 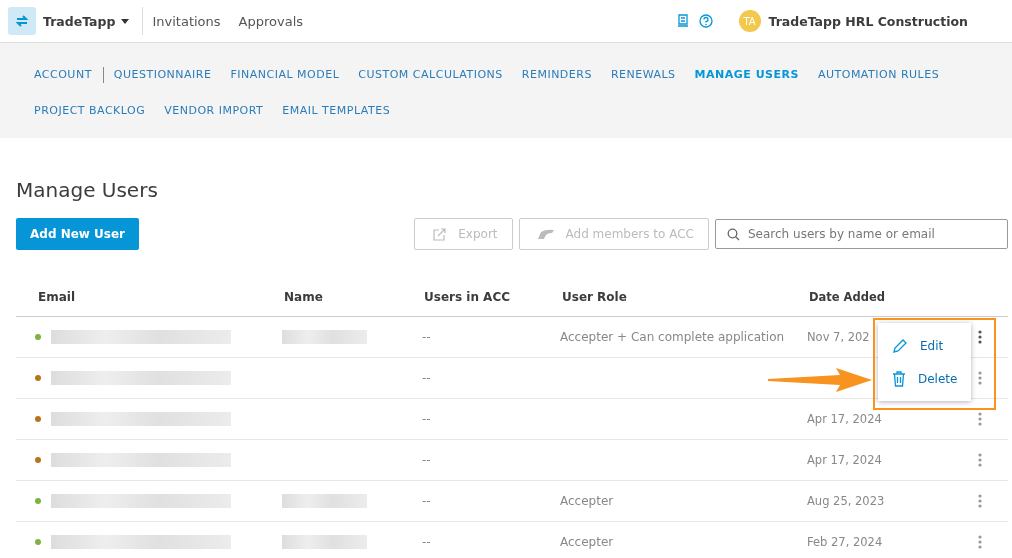 I want to click on document-icon, so click(x=682, y=21).